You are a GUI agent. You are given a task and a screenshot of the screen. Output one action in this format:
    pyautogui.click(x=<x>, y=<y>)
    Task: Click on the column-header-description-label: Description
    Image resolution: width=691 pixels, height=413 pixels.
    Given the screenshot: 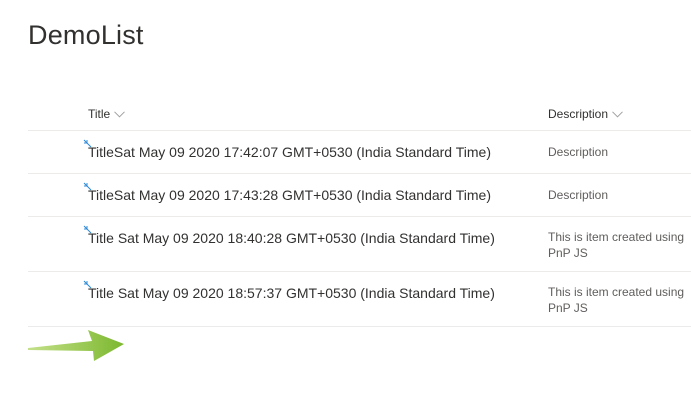 What is the action you would take?
    pyautogui.click(x=578, y=114)
    